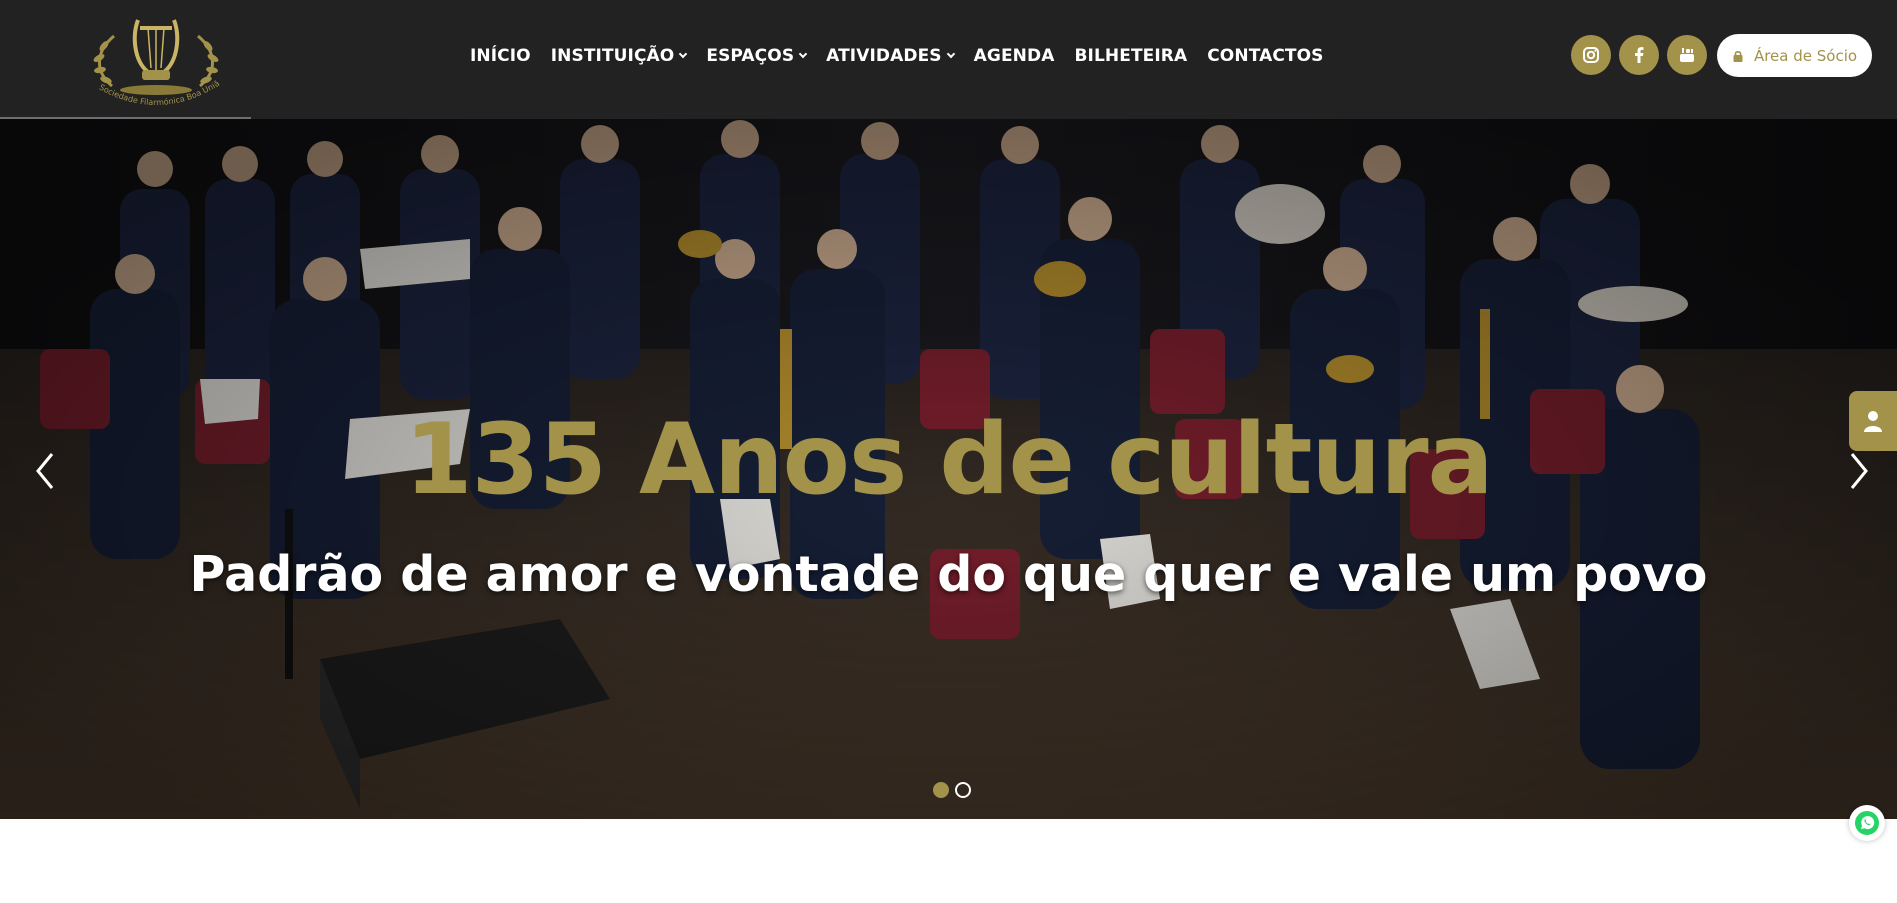  Describe the element at coordinates (884, 56) in the screenshot. I see `nav-label: ATIVIDADES` at that location.